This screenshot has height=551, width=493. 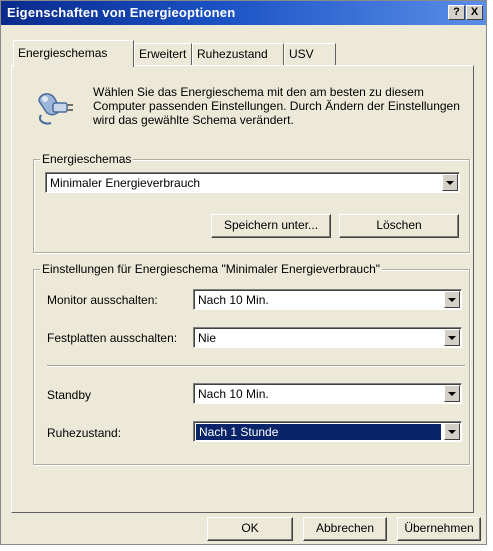 I want to click on help-icon: ?, so click(x=456, y=12).